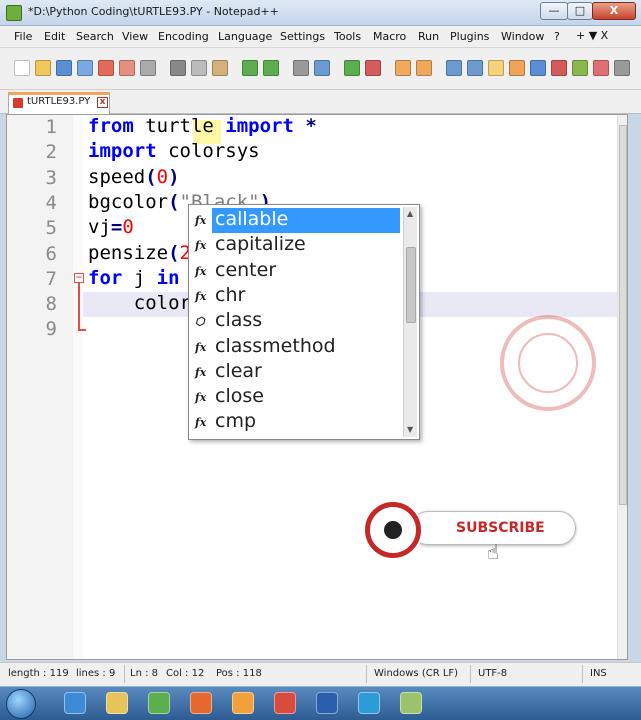 Image resolution: width=641 pixels, height=720 pixels. What do you see at coordinates (43, 68) in the screenshot?
I see `open-file-icon` at bounding box center [43, 68].